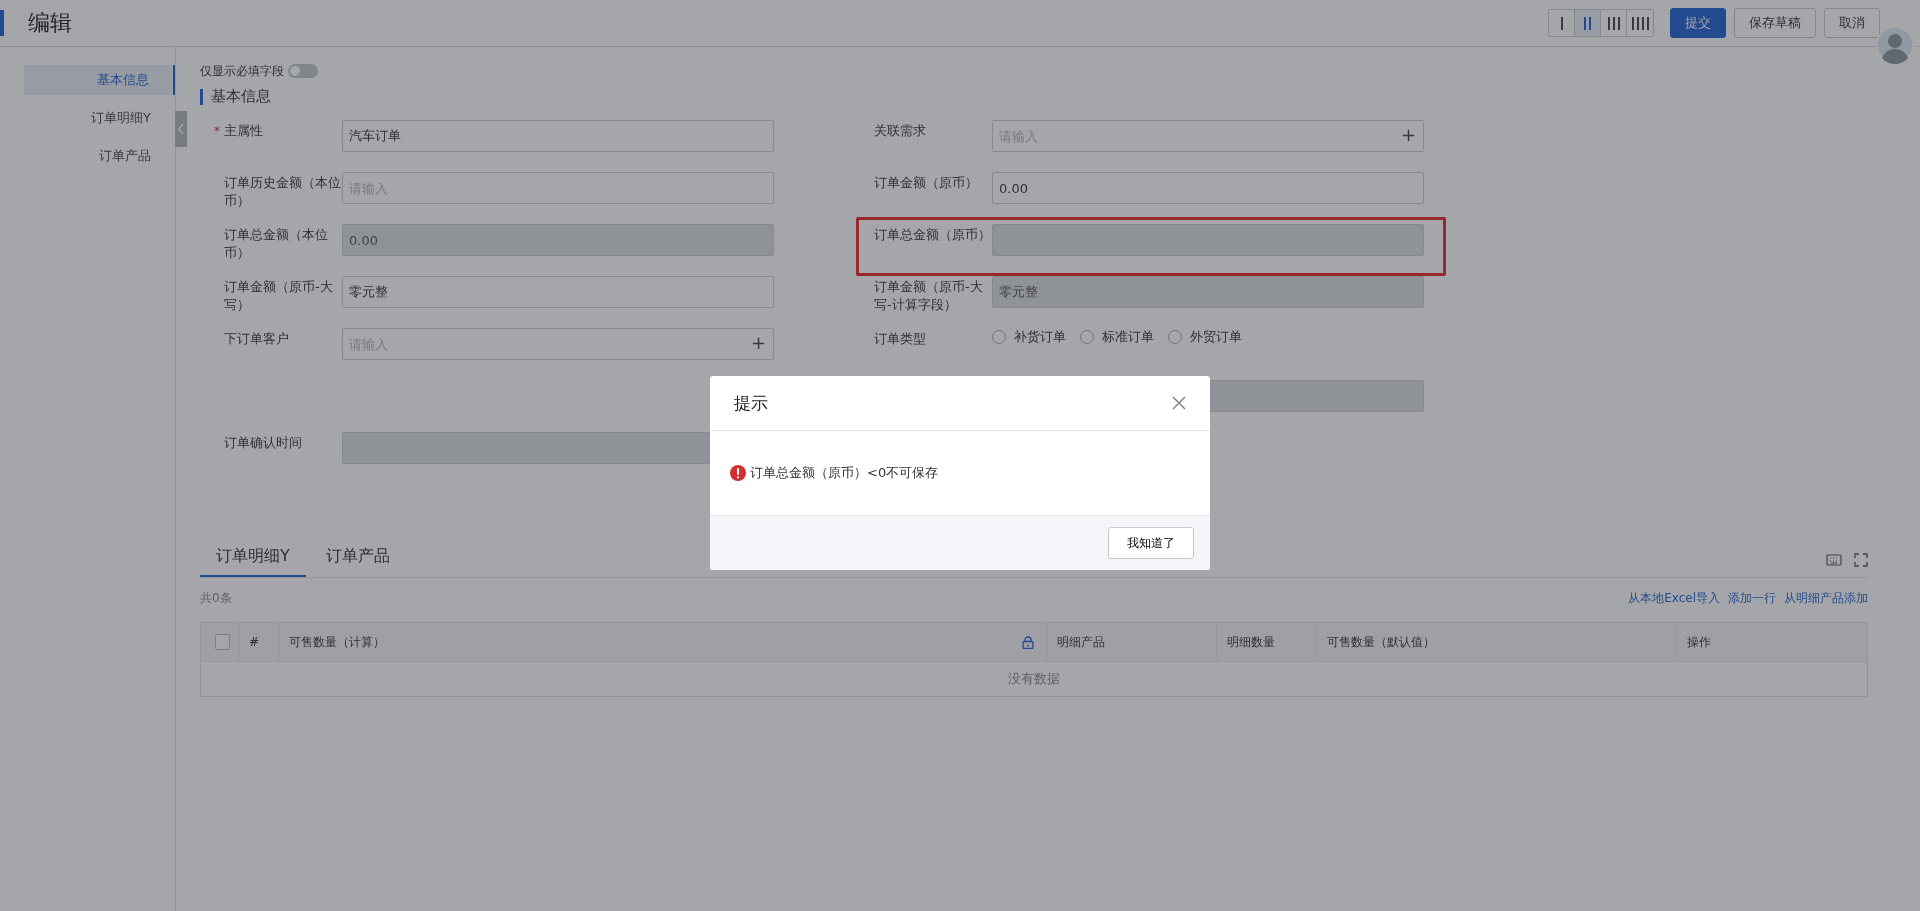 The image size is (1920, 911). Describe the element at coordinates (1861, 560) in the screenshot. I see `fullscreen-icon` at that location.